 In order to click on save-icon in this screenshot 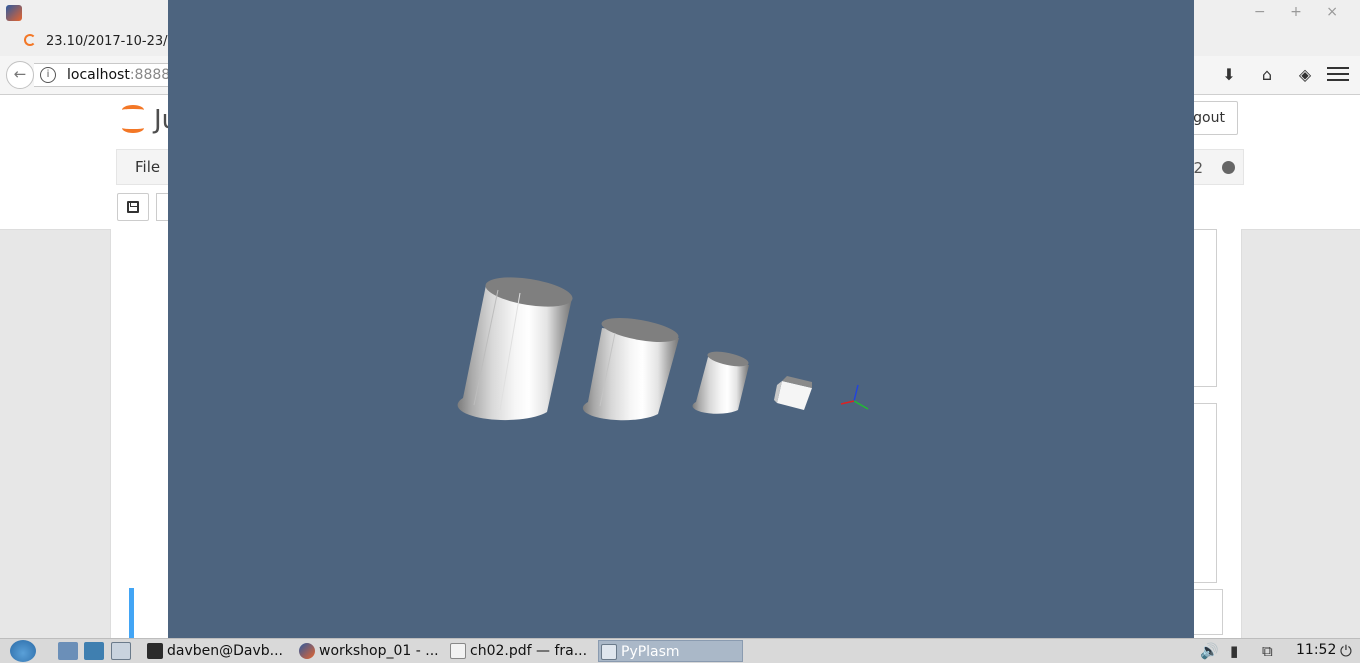, I will do `click(133, 207)`.